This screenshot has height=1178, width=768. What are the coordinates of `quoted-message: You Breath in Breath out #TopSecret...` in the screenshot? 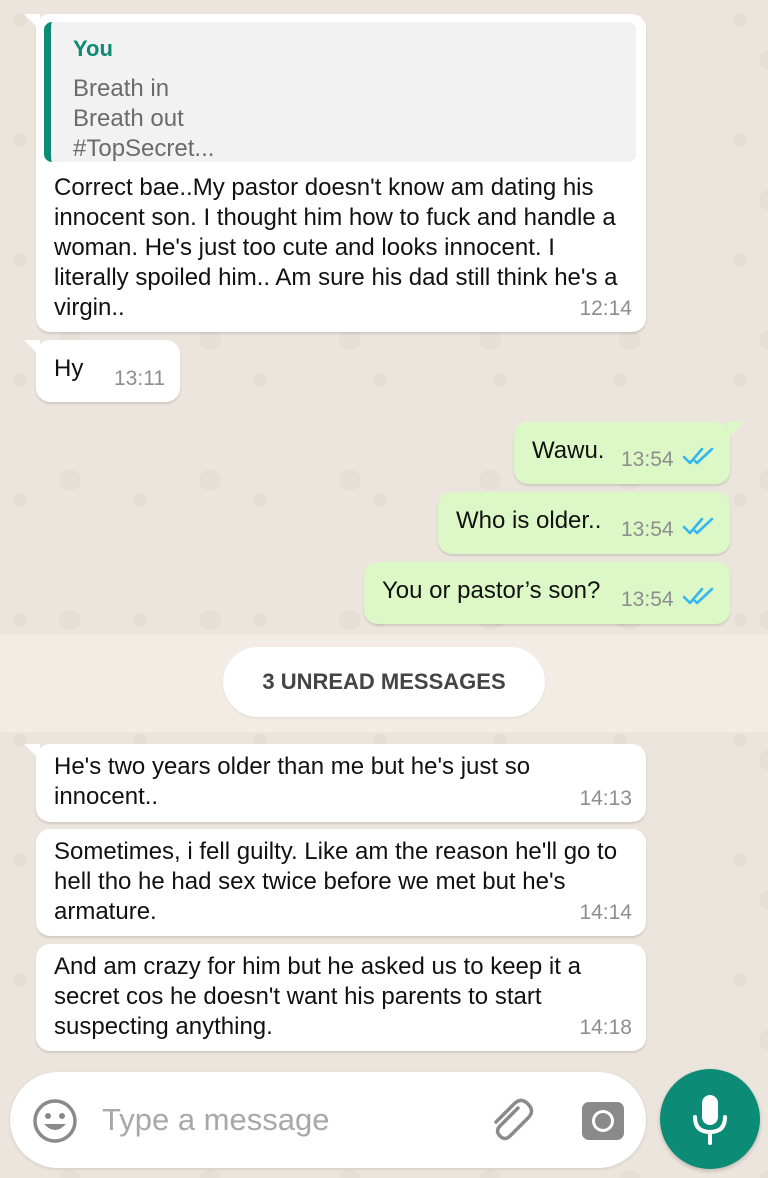 It's located at (340, 92).